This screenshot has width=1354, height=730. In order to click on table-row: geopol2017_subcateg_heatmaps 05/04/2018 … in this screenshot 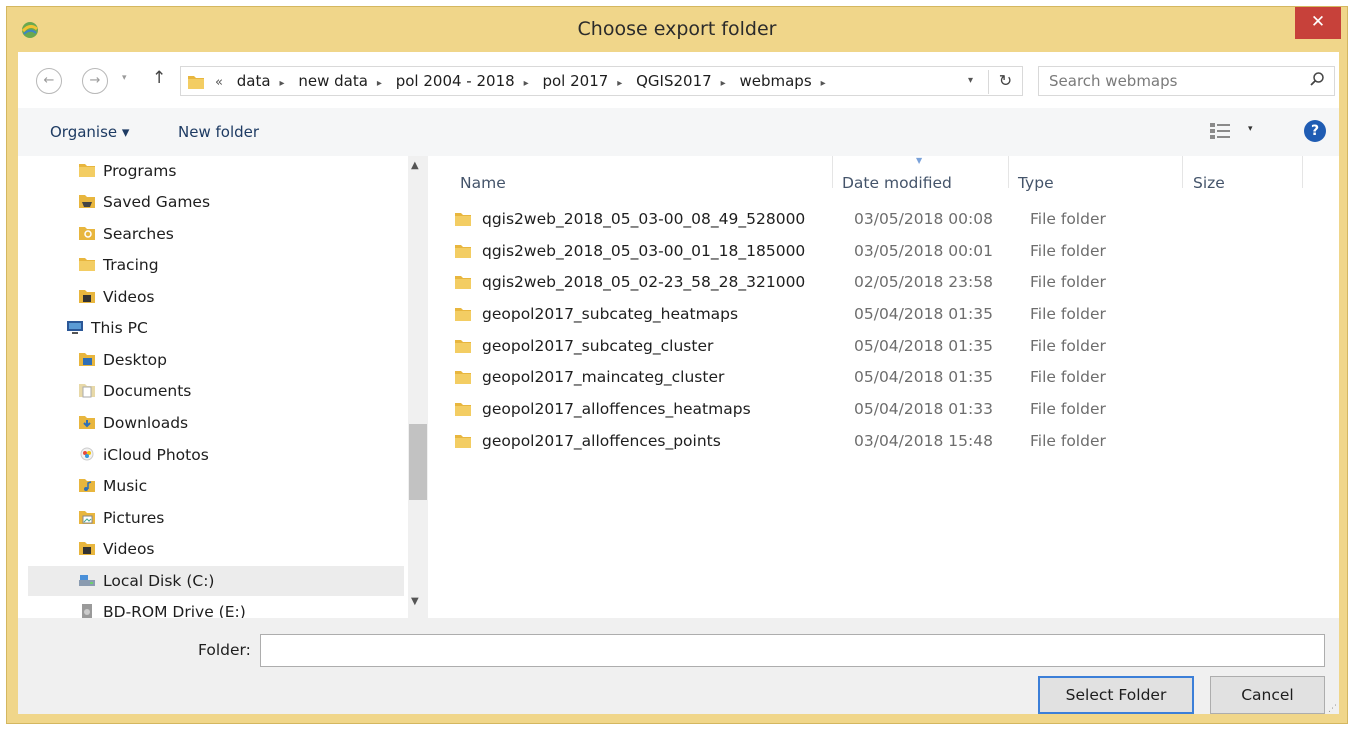, I will do `click(872, 314)`.